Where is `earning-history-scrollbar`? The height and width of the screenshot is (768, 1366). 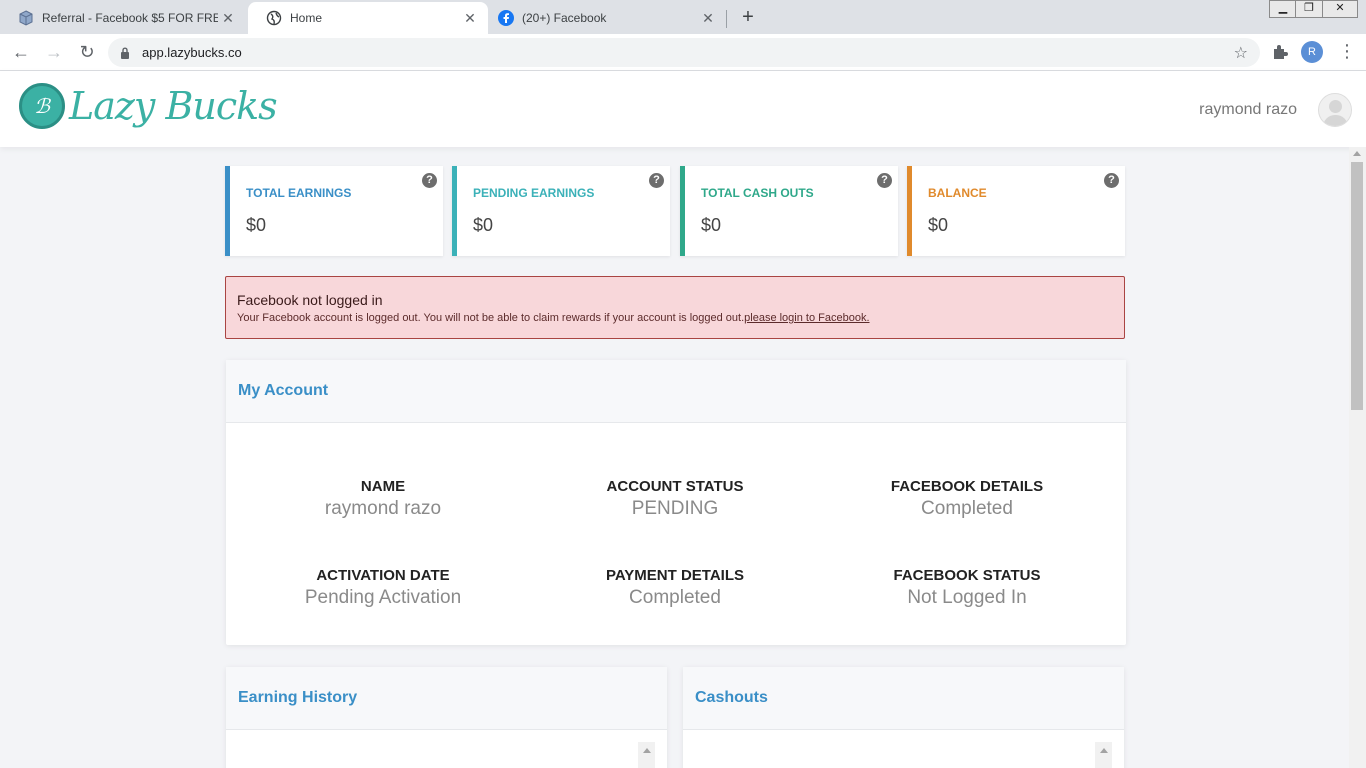 earning-history-scrollbar is located at coordinates (646, 755).